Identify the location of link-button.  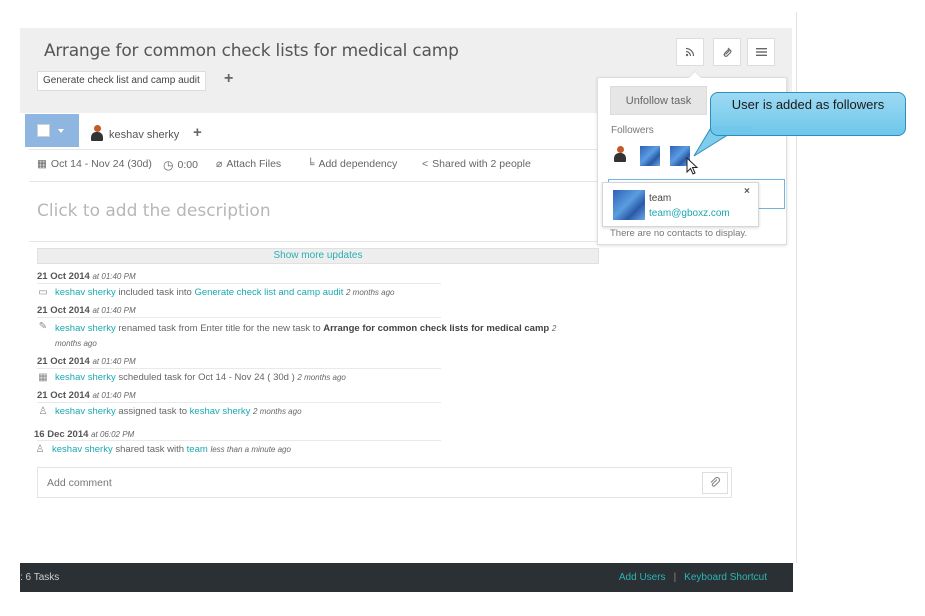
(727, 52).